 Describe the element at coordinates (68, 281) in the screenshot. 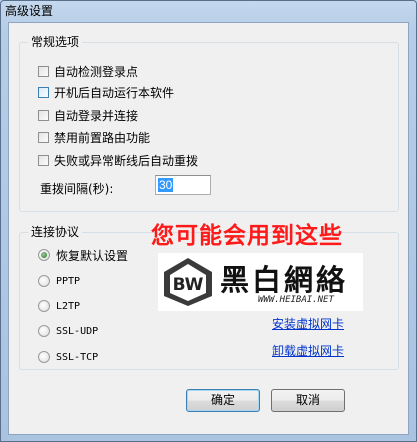

I see `protocol-label: PPTP` at that location.